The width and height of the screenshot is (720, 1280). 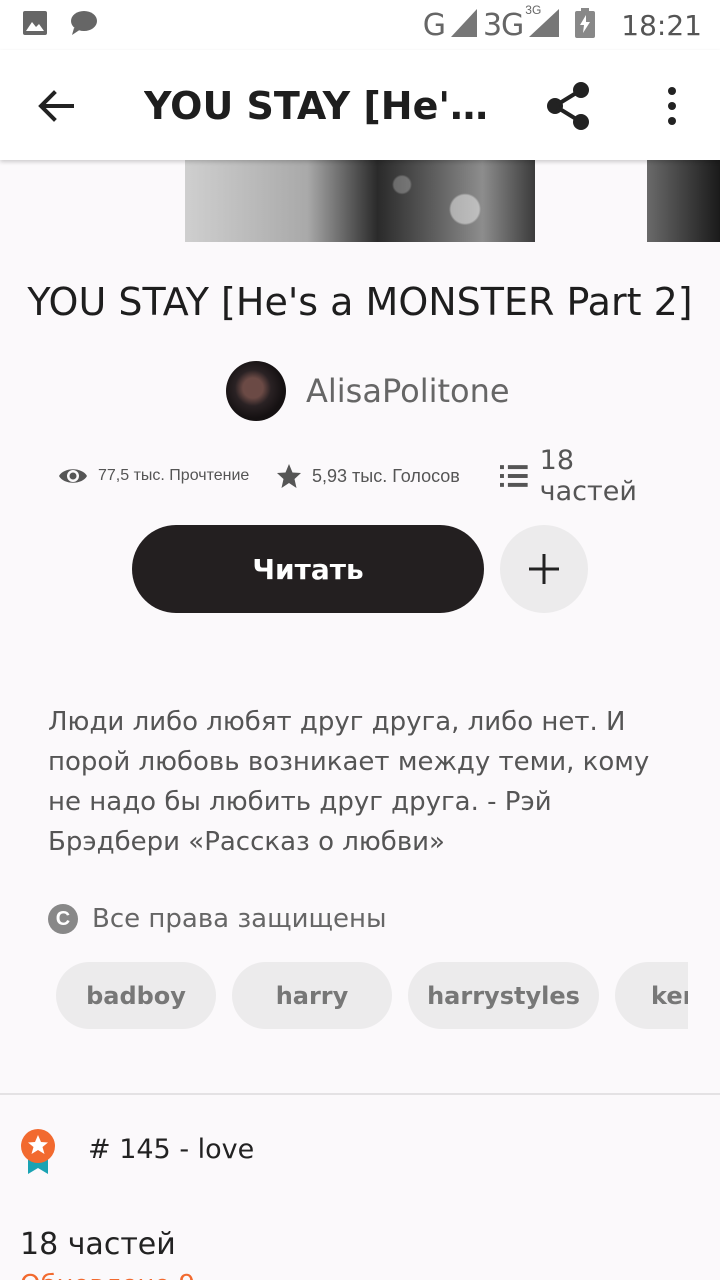 I want to click on views-stat: 77,5 тыс. Прочтение, so click(x=153, y=476).